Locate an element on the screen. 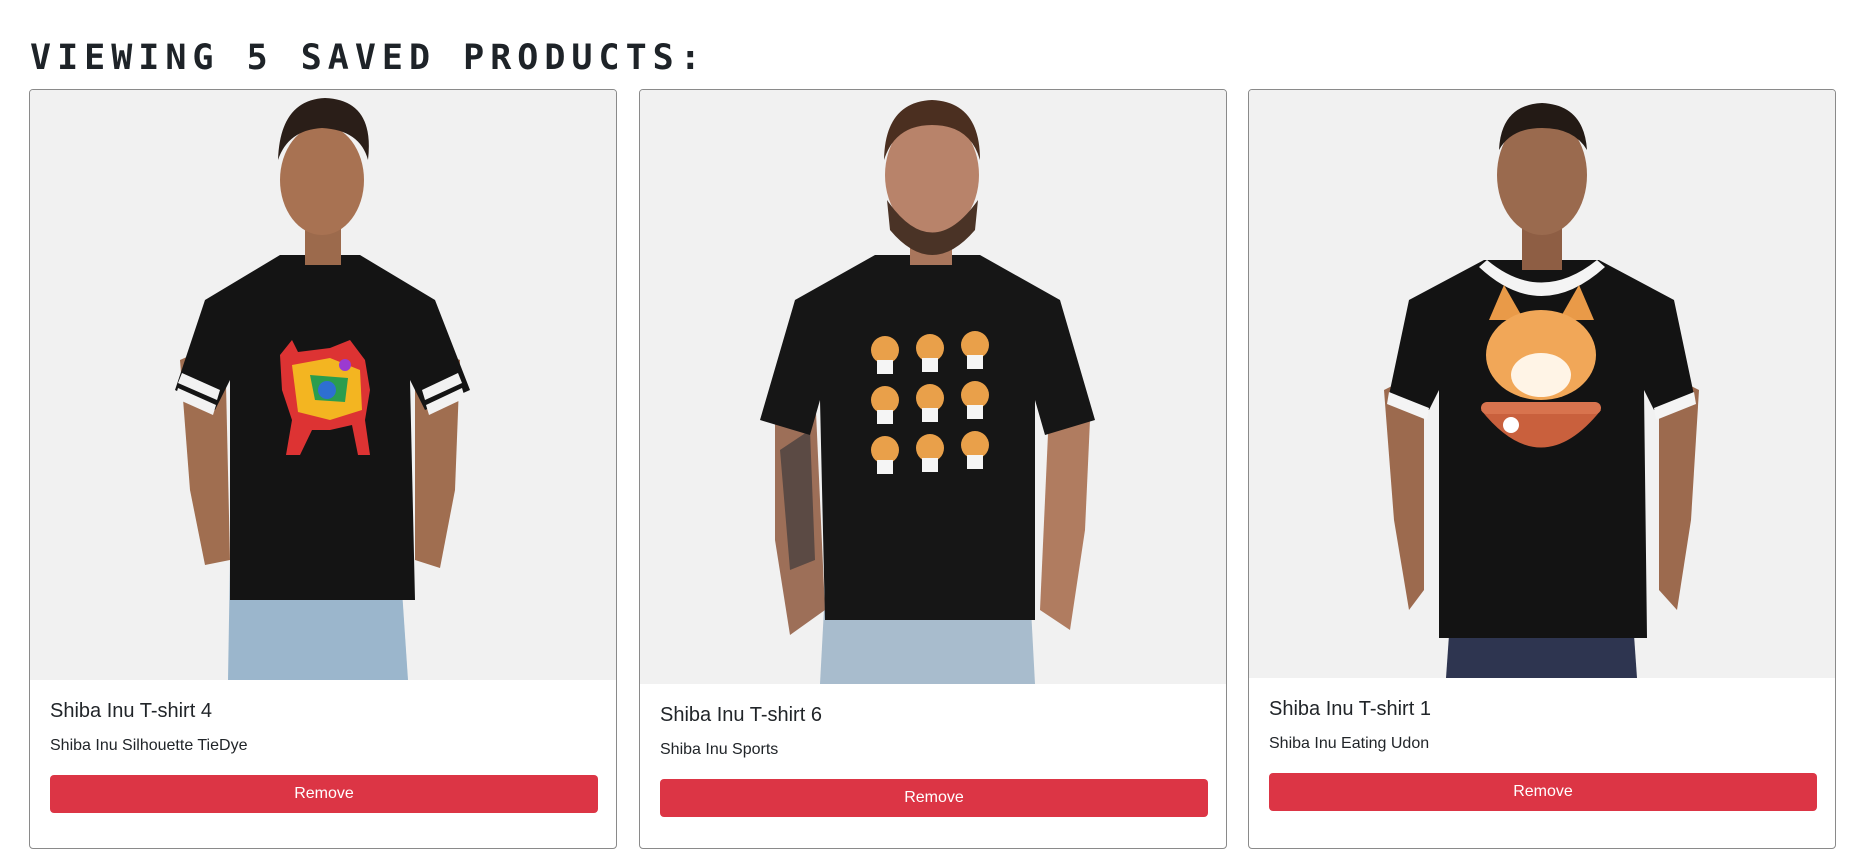 The height and width of the screenshot is (849, 1854). product-title: Shiba Inu T-shirt 1 is located at coordinates (1350, 709).